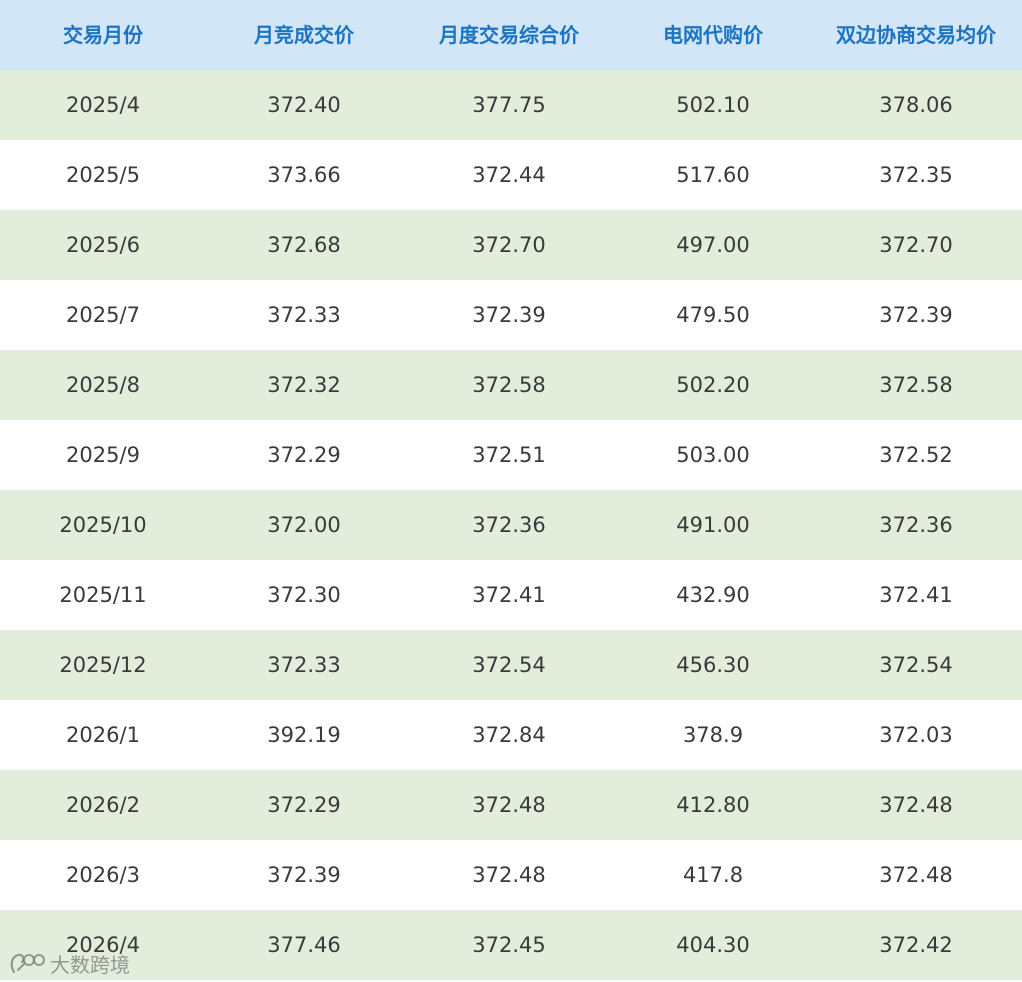 This screenshot has width=1022, height=982. What do you see at coordinates (304, 525) in the screenshot?
I see `cell-monthly-auction-price: 372.00` at bounding box center [304, 525].